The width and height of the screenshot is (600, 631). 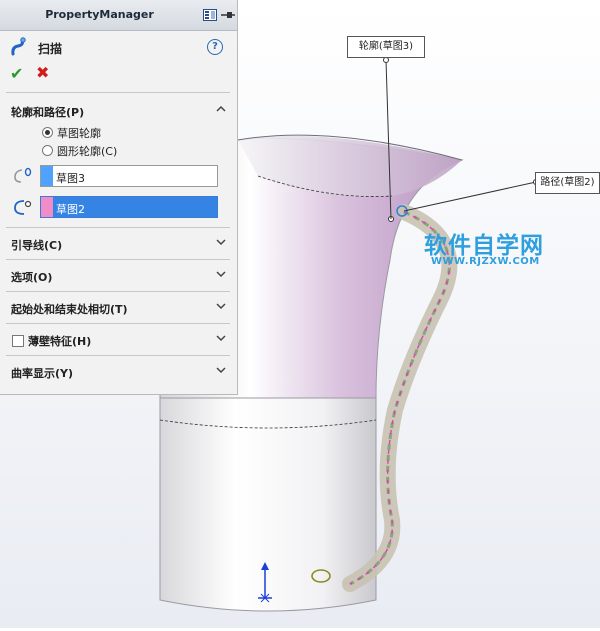 What do you see at coordinates (18, 46) in the screenshot?
I see `sweep-feature-icon` at bounding box center [18, 46].